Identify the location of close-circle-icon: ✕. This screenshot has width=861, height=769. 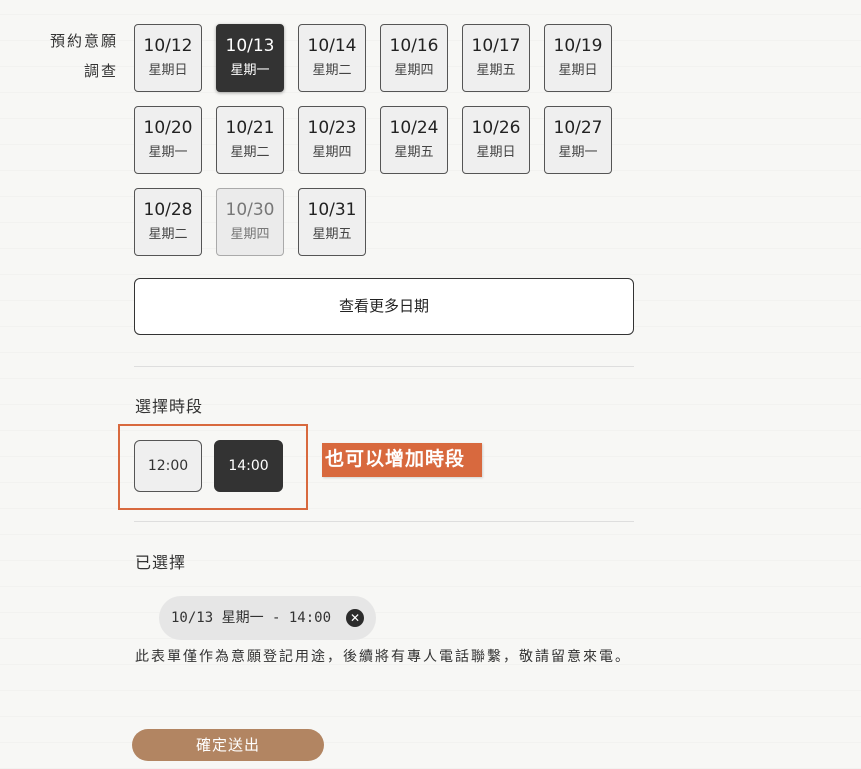
(355, 618).